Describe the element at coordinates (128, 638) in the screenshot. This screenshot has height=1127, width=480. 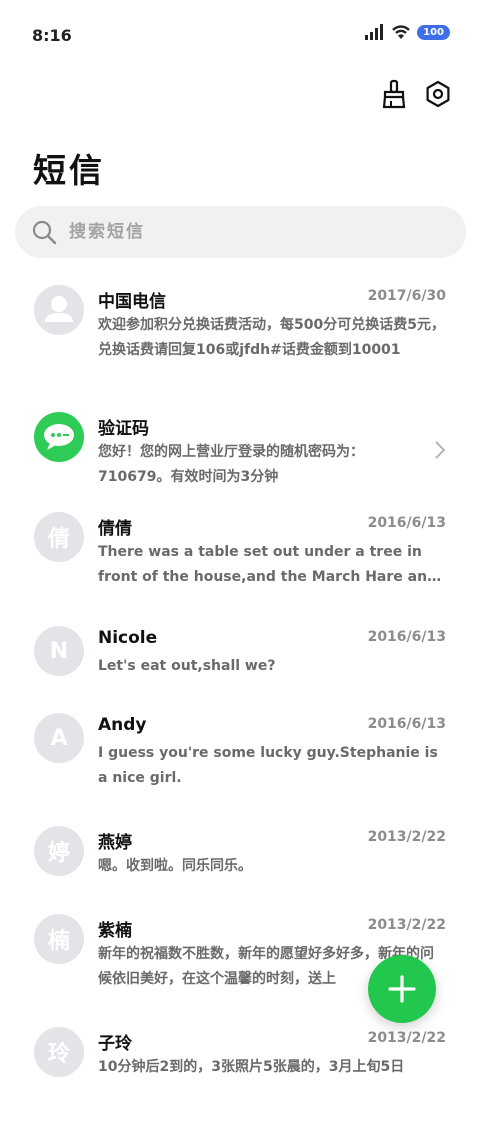
I see `contact-name: Nicole` at that location.